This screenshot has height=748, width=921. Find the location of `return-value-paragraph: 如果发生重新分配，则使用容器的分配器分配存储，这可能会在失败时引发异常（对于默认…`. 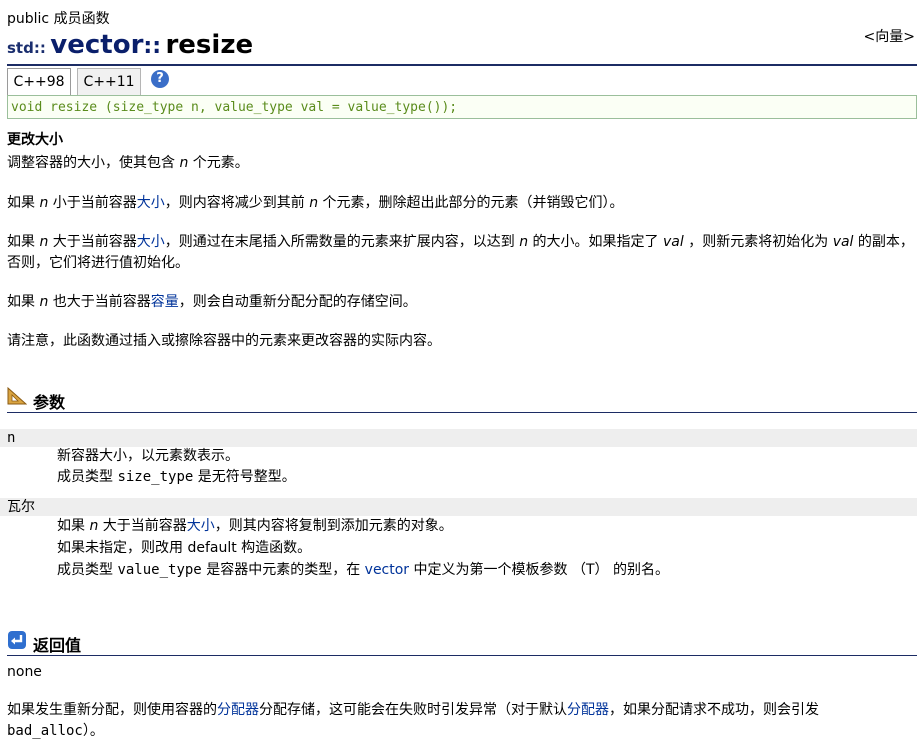

return-value-paragraph: 如果发生重新分配，则使用容器的分配器分配存储，这可能会在失败时引发异常（对于默认… is located at coordinates (413, 720).